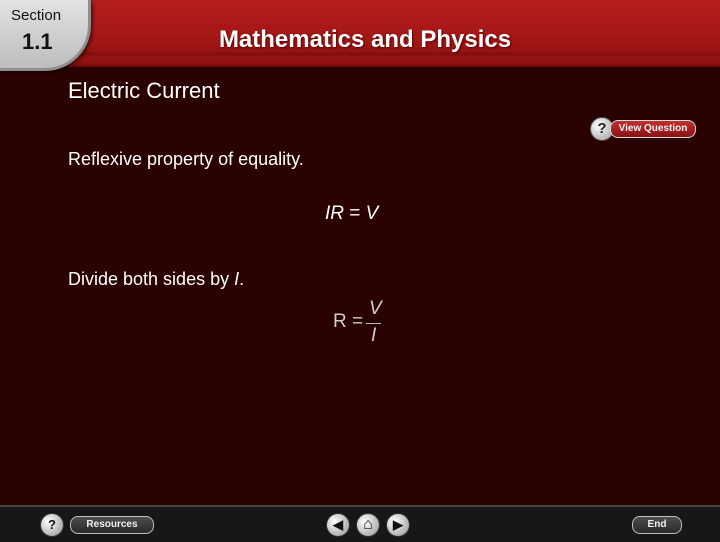 Image resolution: width=720 pixels, height=542 pixels. Describe the element at coordinates (338, 525) in the screenshot. I see `previous-arrow-icon: ◀` at that location.